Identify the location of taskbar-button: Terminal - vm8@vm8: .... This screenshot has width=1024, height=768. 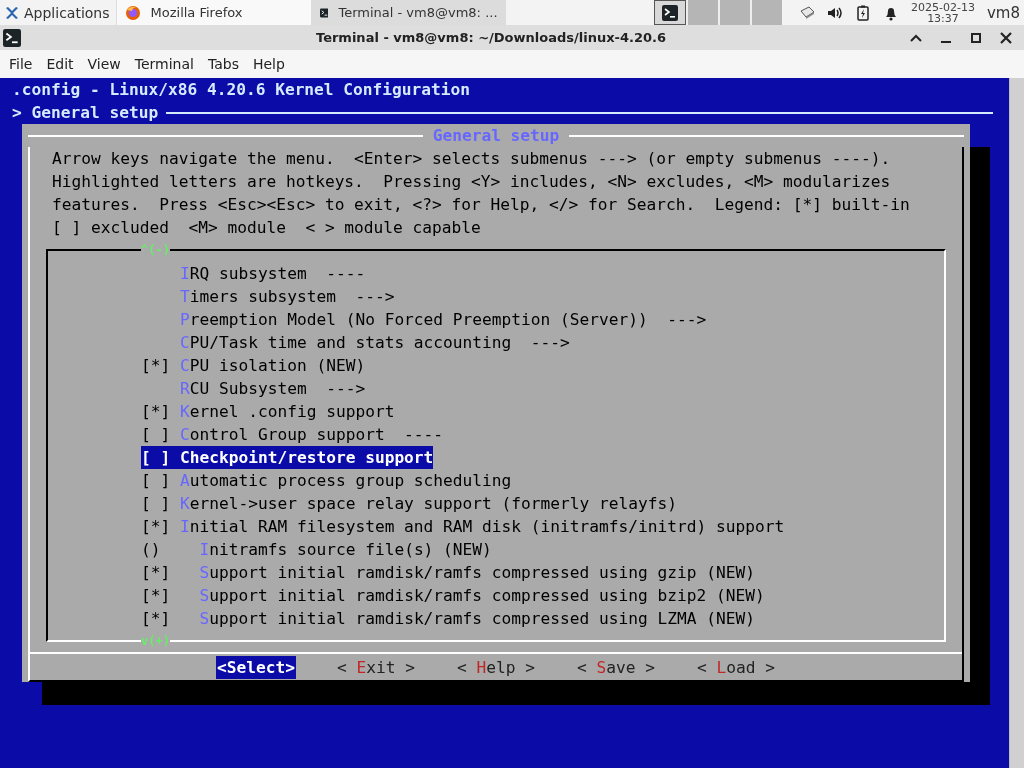
(408, 12).